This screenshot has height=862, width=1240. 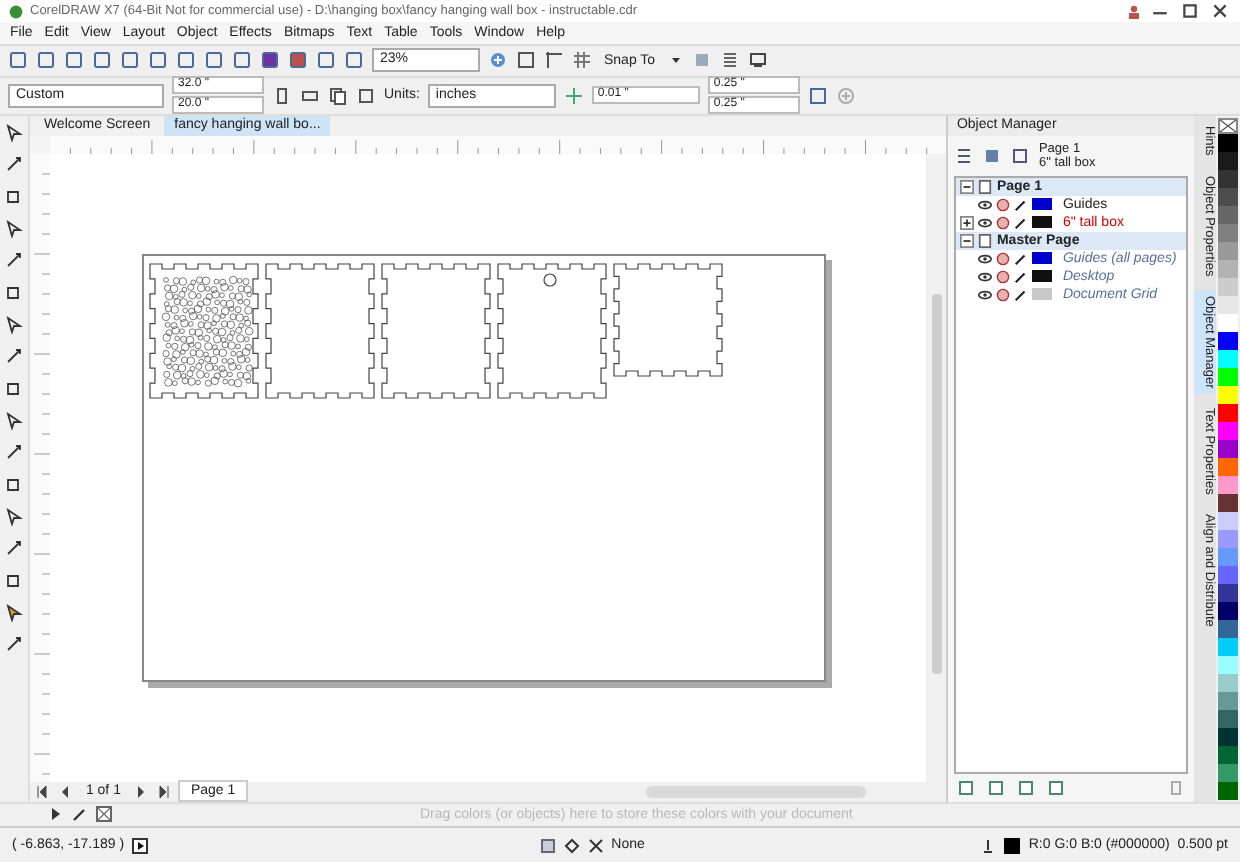 I want to click on portrait-icon, so click(x=282, y=95).